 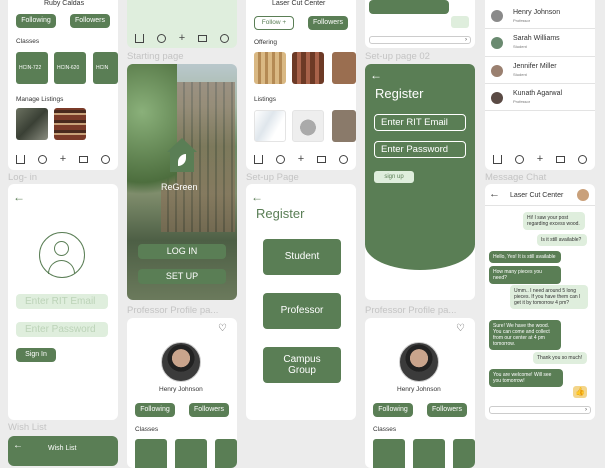 I want to click on login-screen-label: Log- in, so click(x=23, y=177).